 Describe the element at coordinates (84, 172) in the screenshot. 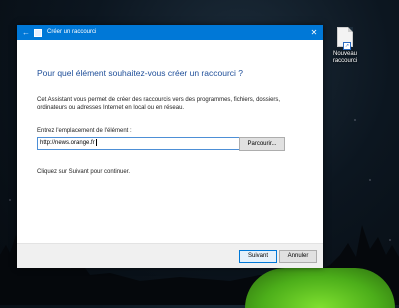

I see `continue-hint: Cliquez sur Suivant pour continuer.` at that location.